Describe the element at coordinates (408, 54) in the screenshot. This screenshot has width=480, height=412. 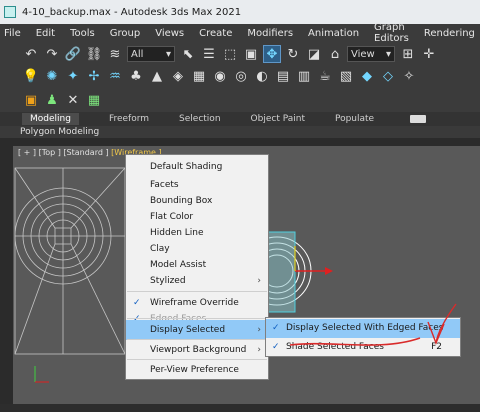
I see `pivot-center-icon: ⊞` at that location.